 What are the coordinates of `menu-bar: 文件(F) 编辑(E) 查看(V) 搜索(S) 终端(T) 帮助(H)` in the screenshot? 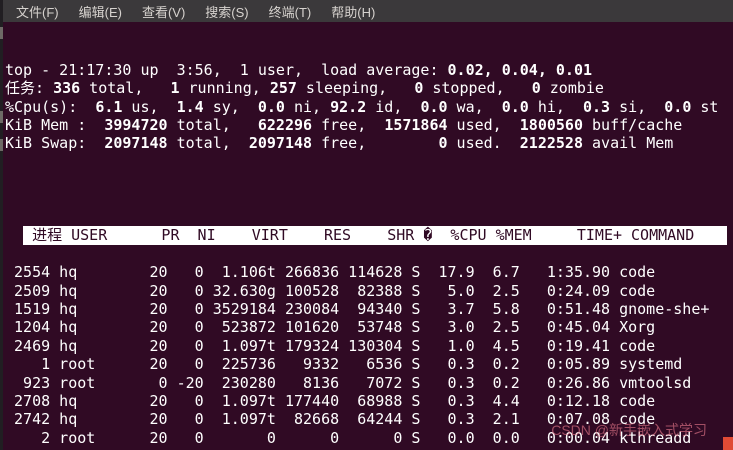 It's located at (366, 11).